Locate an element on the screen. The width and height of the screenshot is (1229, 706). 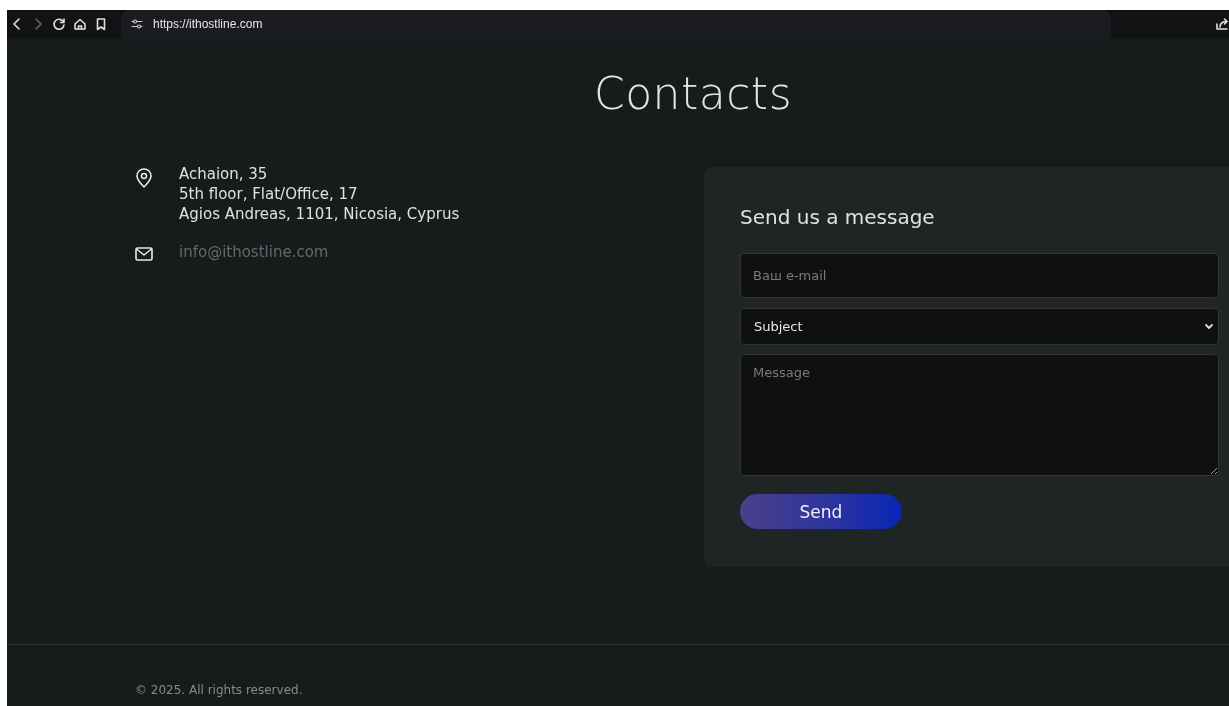
message-field: Message is located at coordinates (979, 415).